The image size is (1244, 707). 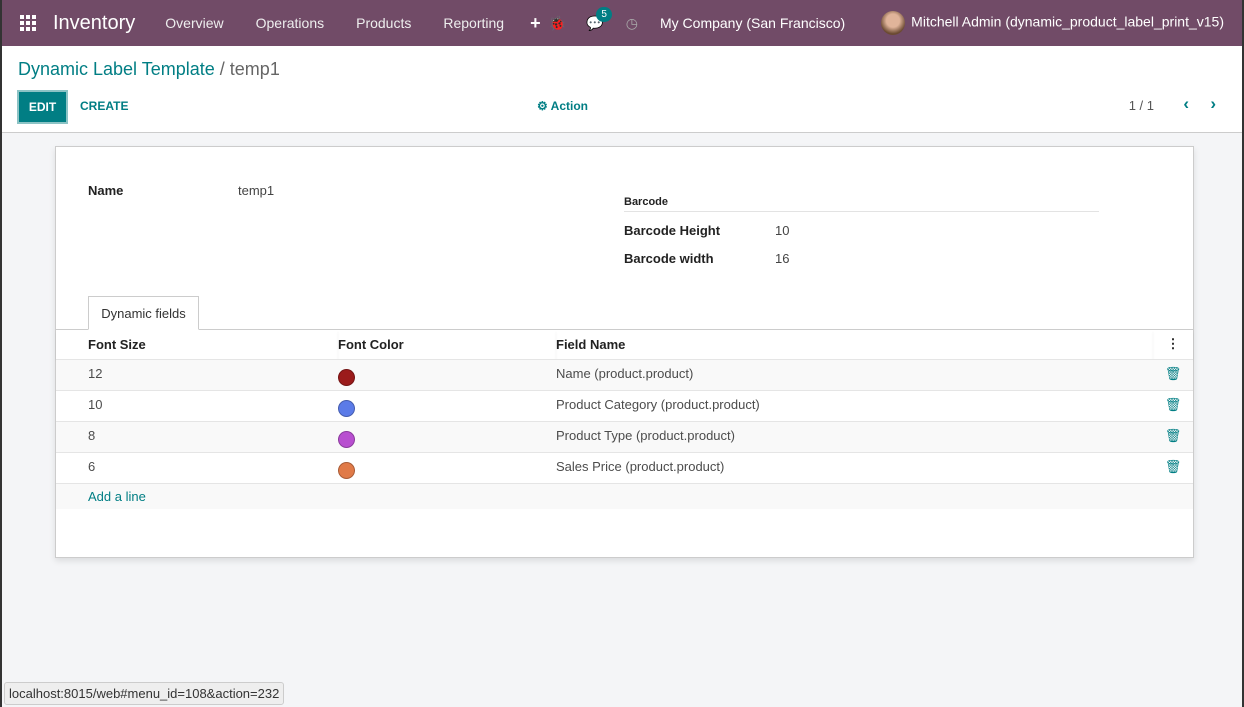 What do you see at coordinates (383, 23) in the screenshot?
I see `menu-products: Products` at bounding box center [383, 23].